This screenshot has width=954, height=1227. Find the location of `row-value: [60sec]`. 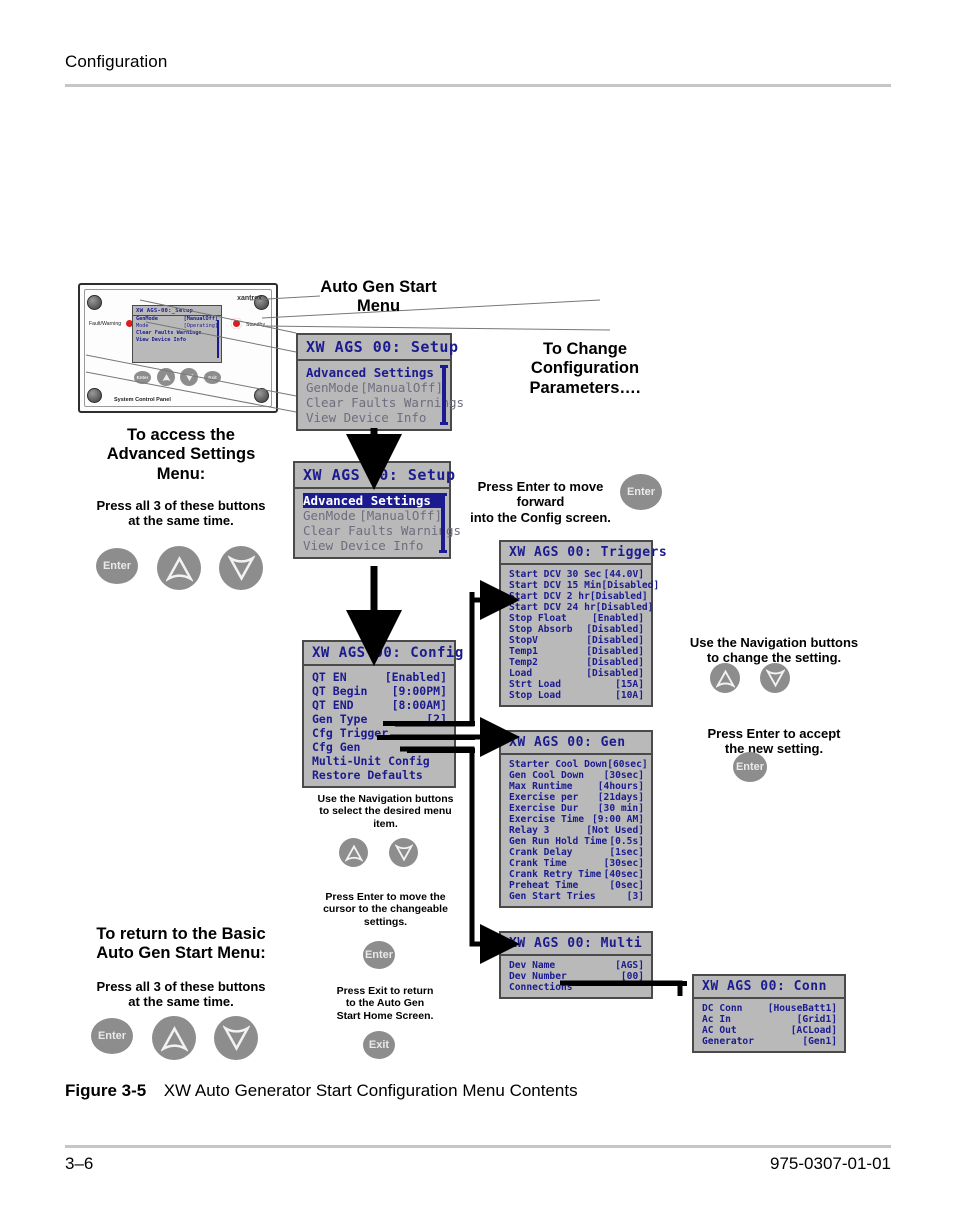

row-value: [60sec] is located at coordinates (627, 764).